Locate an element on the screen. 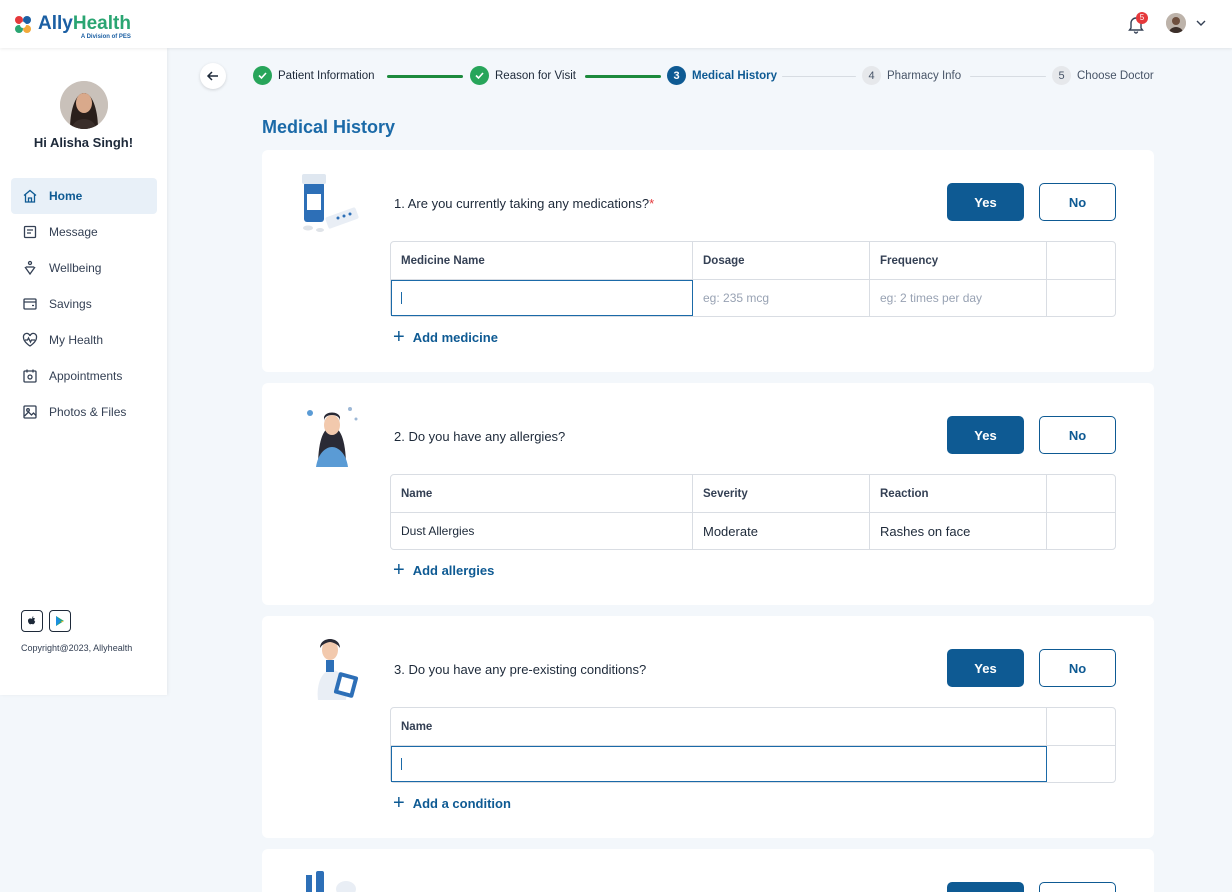 This screenshot has height=892, width=1232. step-reason-for-visit: Reason for Visit is located at coordinates (523, 75).